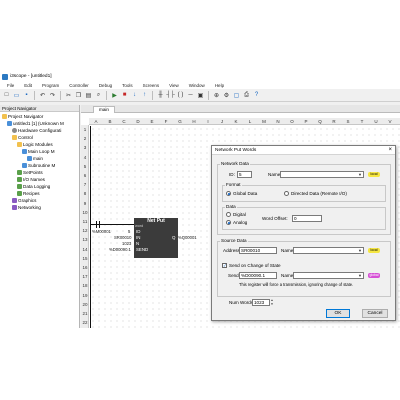 This screenshot has height=400, width=400. What do you see at coordinates (42, 95) in the screenshot?
I see `undo-icon: ↶` at bounding box center [42, 95].